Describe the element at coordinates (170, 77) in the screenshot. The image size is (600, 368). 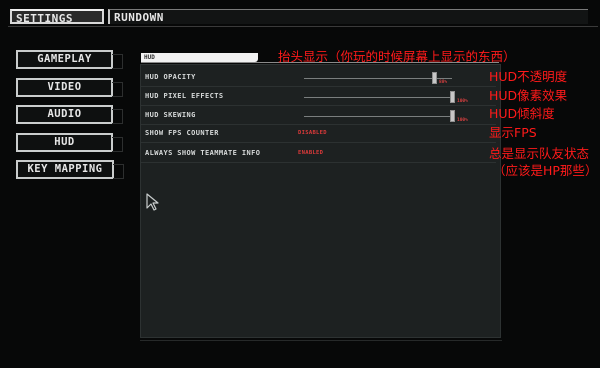
I see `hud-opacity-label: HUD OPACITY` at that location.